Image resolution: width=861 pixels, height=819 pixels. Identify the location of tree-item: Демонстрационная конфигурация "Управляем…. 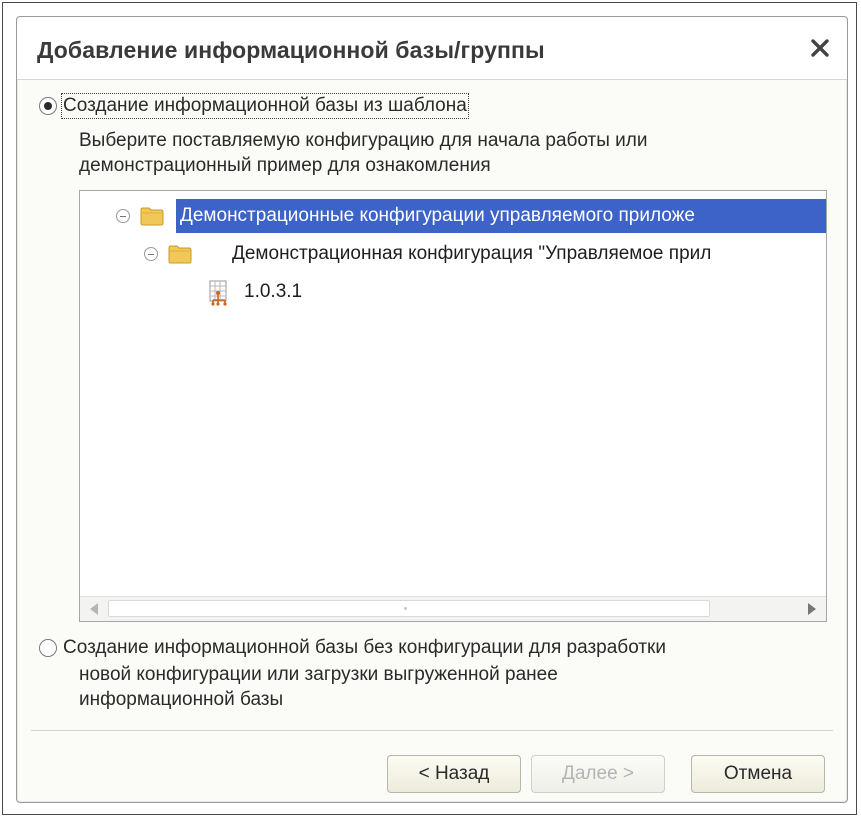
(453, 254).